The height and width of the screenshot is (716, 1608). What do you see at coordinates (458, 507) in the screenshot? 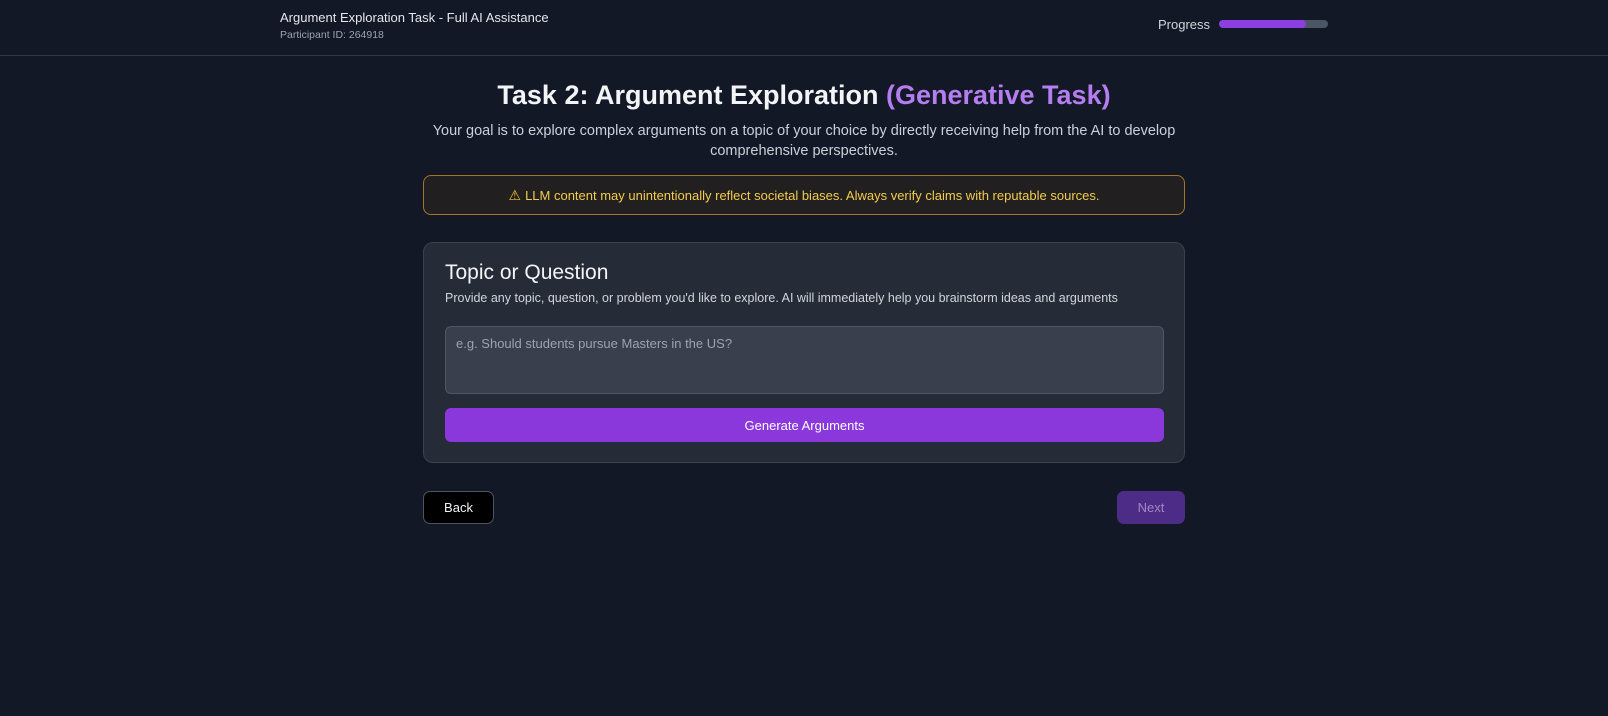
I see `back-button: Back` at bounding box center [458, 507].